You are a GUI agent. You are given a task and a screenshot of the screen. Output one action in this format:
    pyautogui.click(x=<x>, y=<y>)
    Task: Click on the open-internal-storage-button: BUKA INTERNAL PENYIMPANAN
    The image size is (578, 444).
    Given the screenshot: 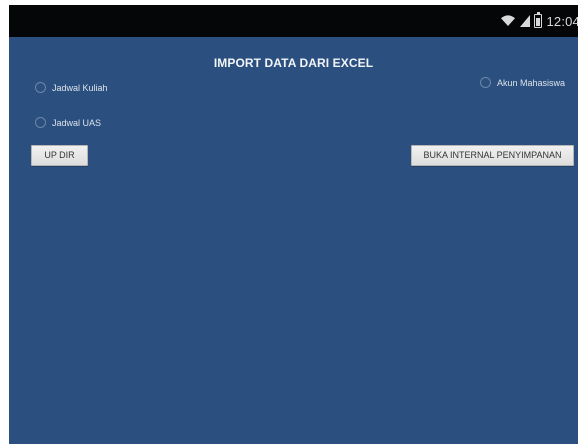 What is the action you would take?
    pyautogui.click(x=492, y=155)
    